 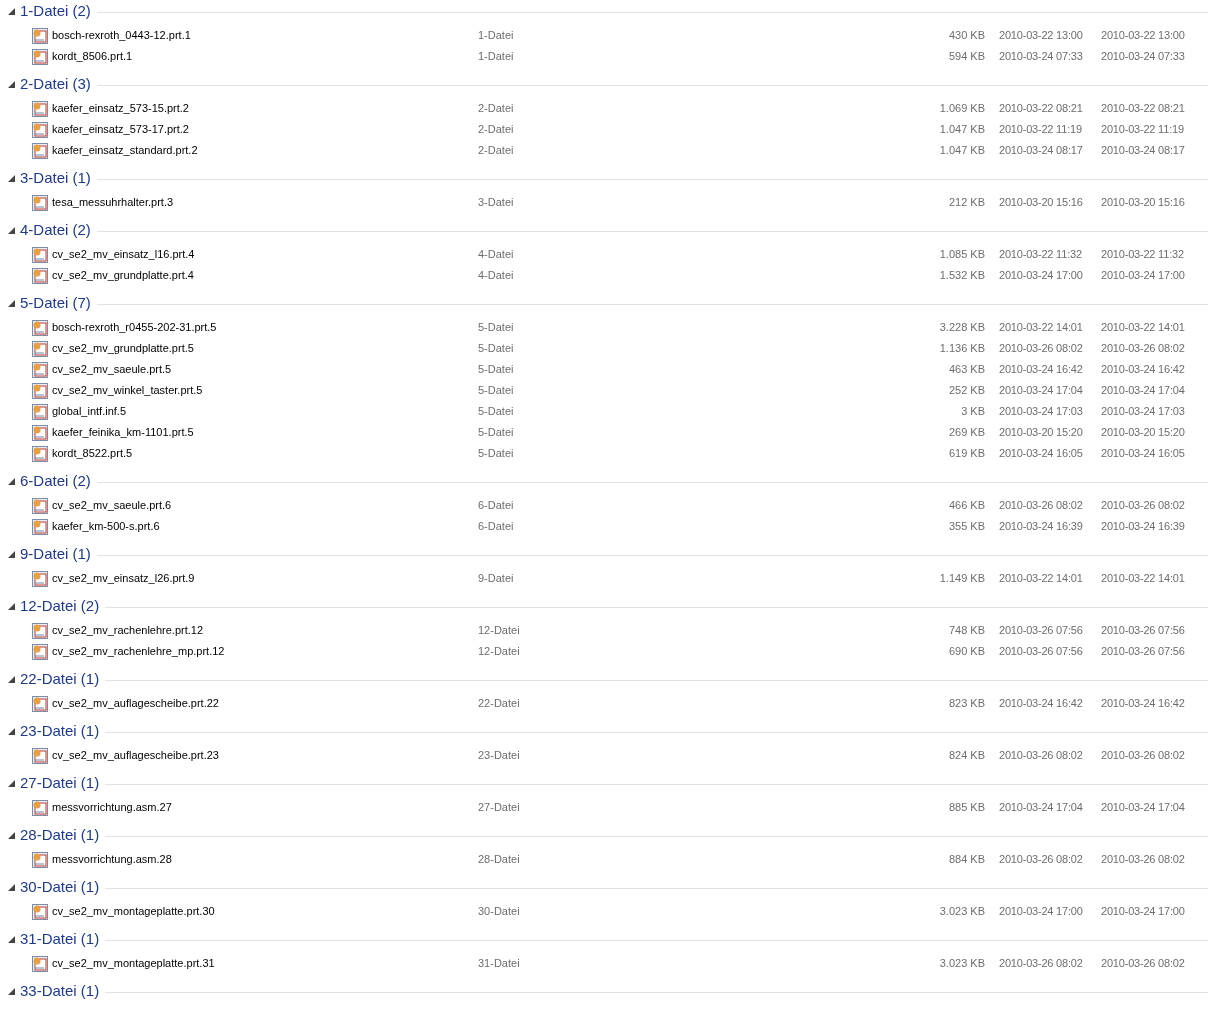 I want to click on group-header: 33-Datei (1), so click(x=63, y=991).